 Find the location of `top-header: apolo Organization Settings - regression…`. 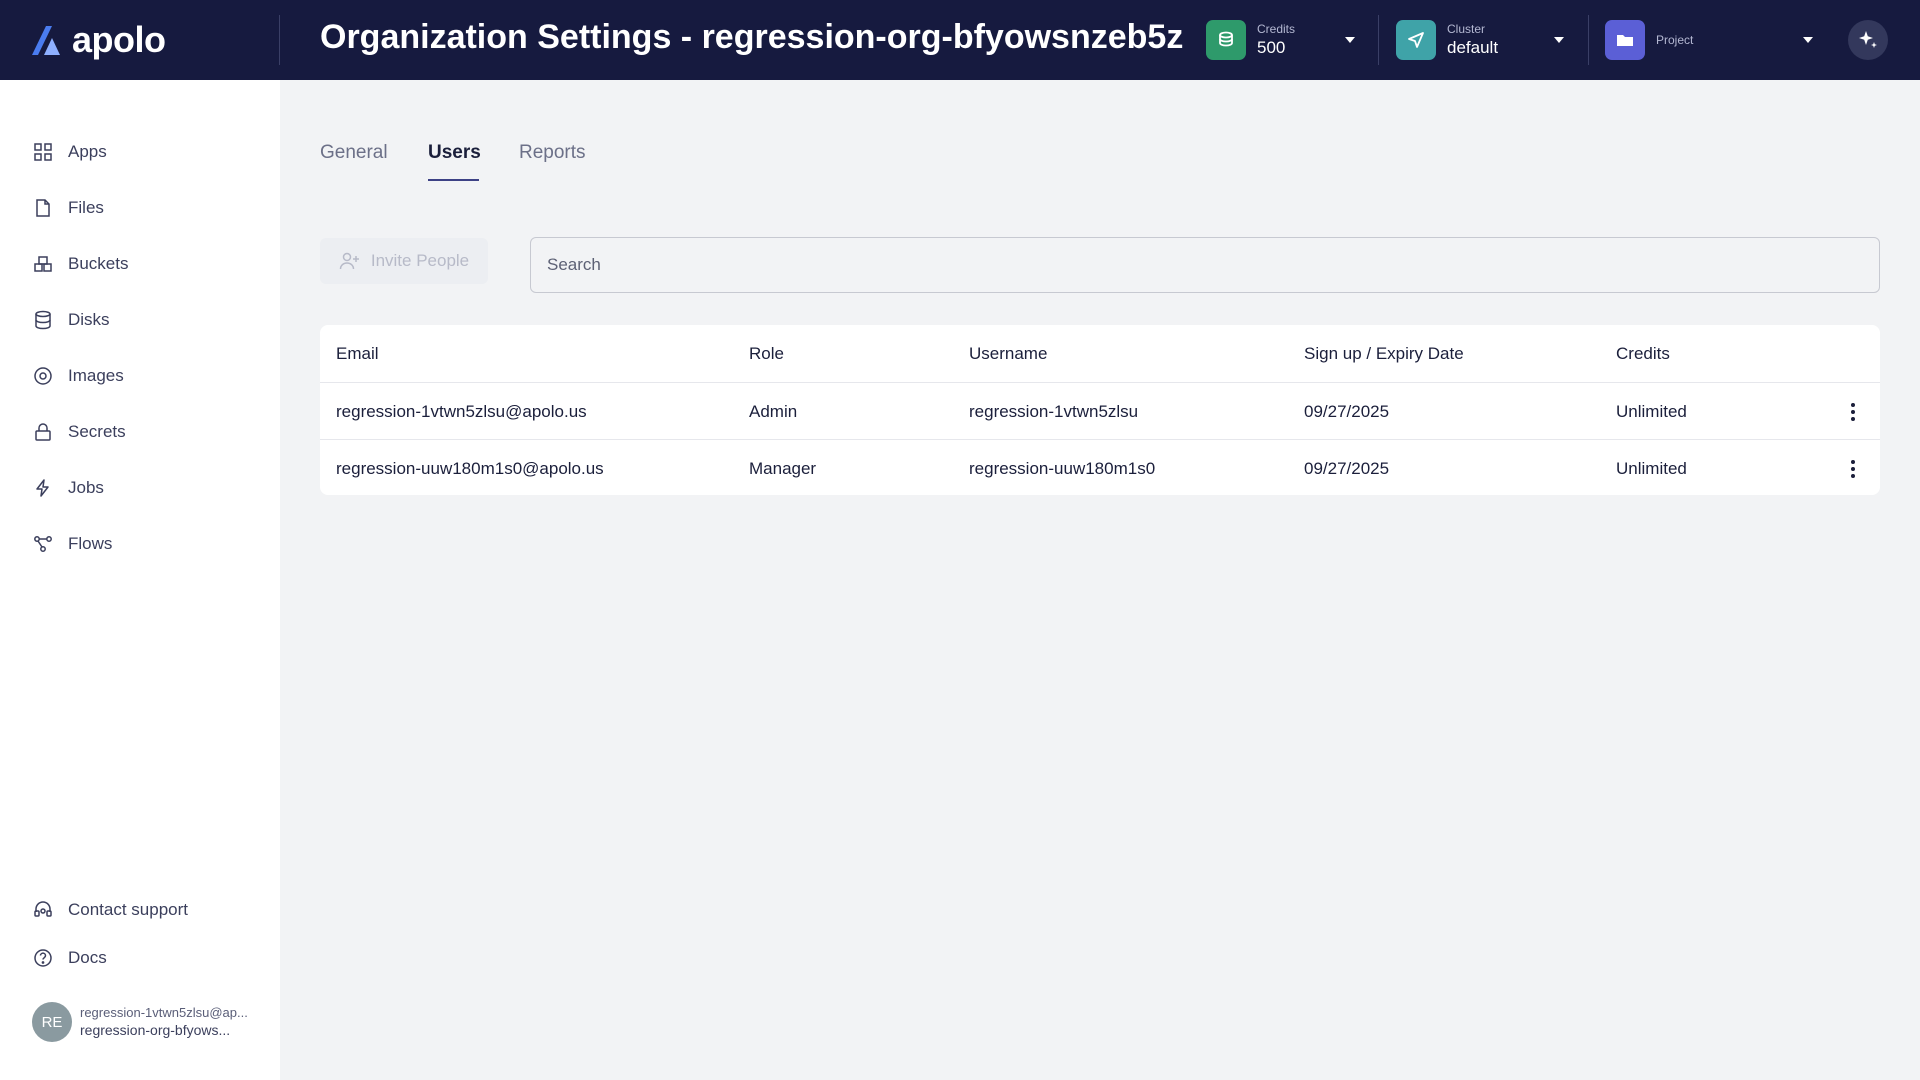

top-header: apolo Organization Settings - regression… is located at coordinates (960, 40).